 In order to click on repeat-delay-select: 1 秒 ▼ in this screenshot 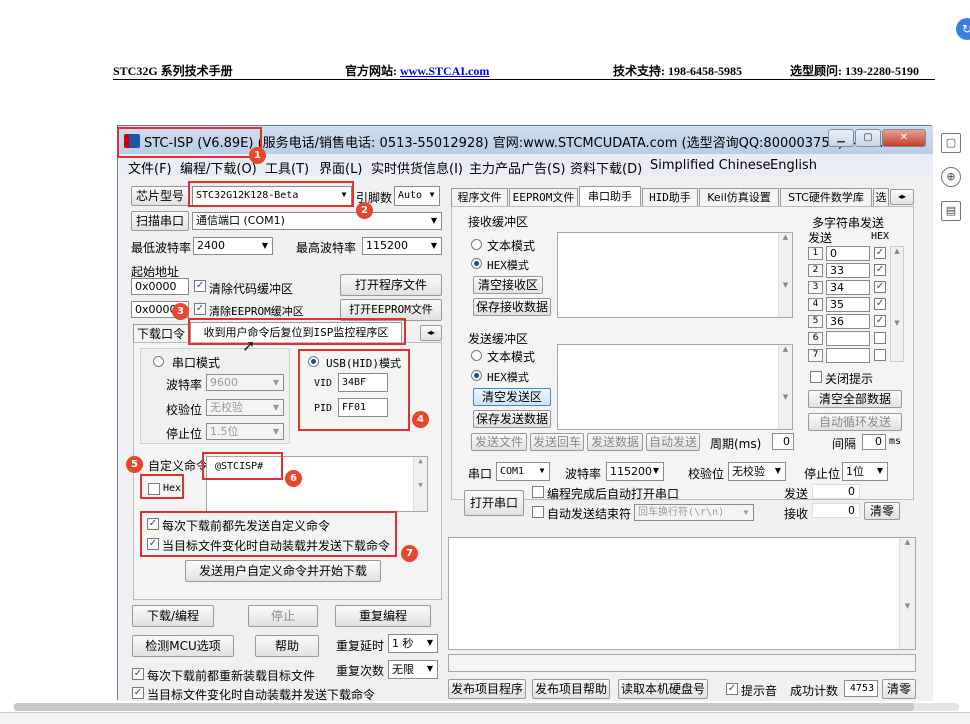, I will do `click(413, 643)`.